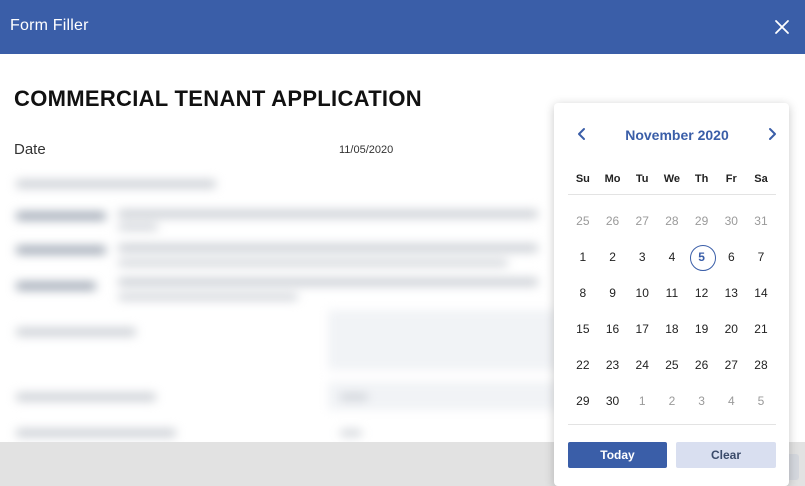 Image resolution: width=805 pixels, height=486 pixels. What do you see at coordinates (402, 27) in the screenshot?
I see `title-bar: Form Filler` at bounding box center [402, 27].